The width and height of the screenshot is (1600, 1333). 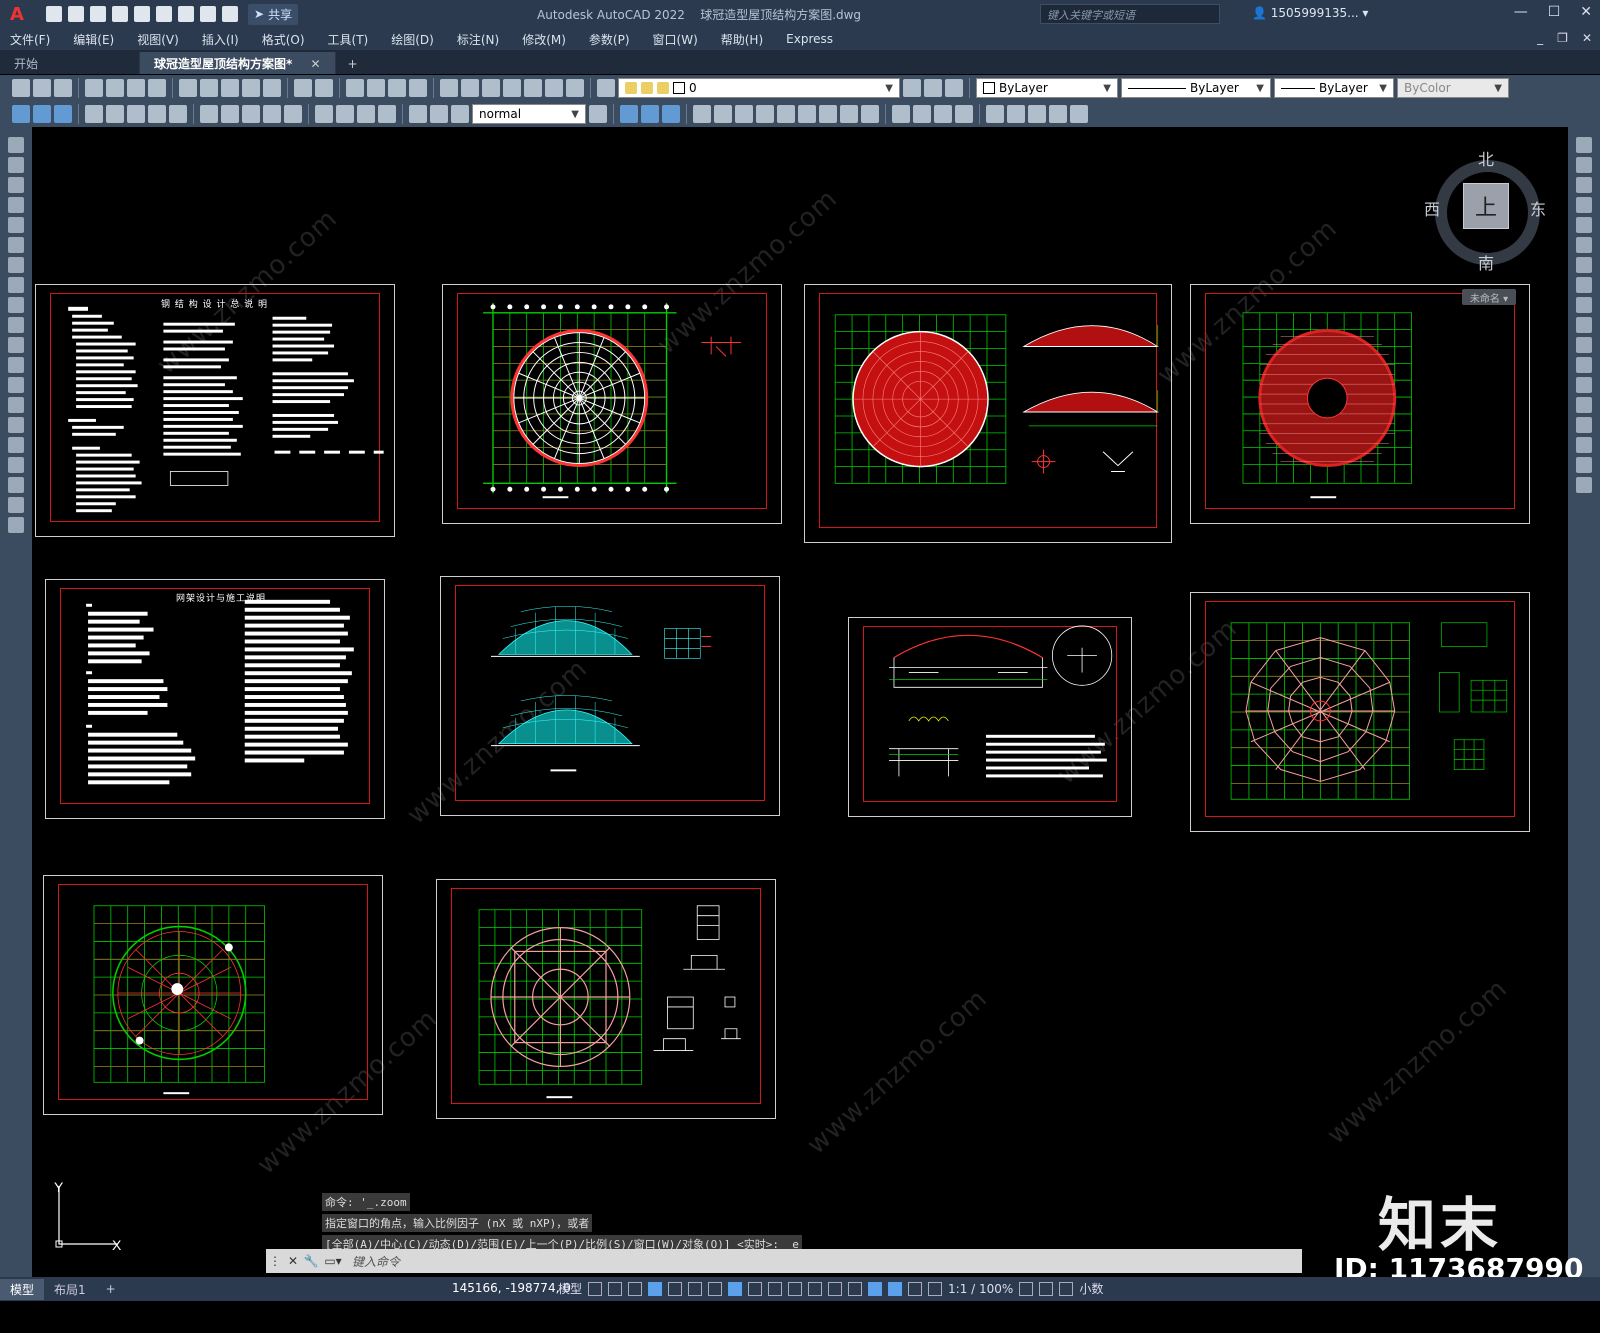 I want to click on ucs-menu-button: 未命名 ▾, so click(x=1489, y=297).